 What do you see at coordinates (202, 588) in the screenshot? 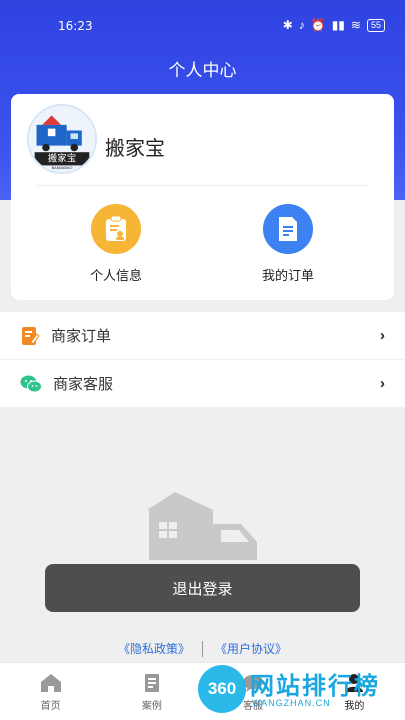
I see `logout-button: 退出登录` at bounding box center [202, 588].